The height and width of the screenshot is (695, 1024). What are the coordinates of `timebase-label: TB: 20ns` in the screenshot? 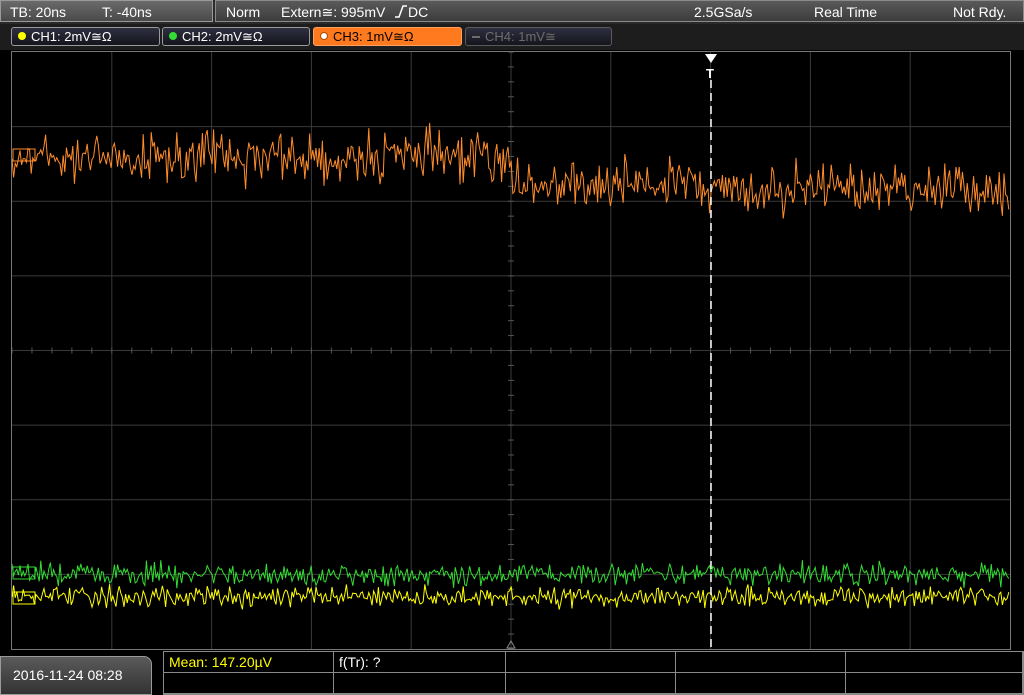 It's located at (38, 12).